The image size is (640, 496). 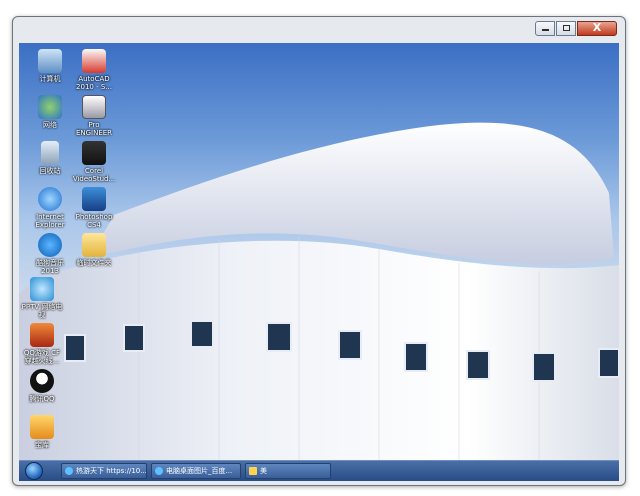 I want to click on desktop-icon-label: 回收站, so click(x=50, y=171).